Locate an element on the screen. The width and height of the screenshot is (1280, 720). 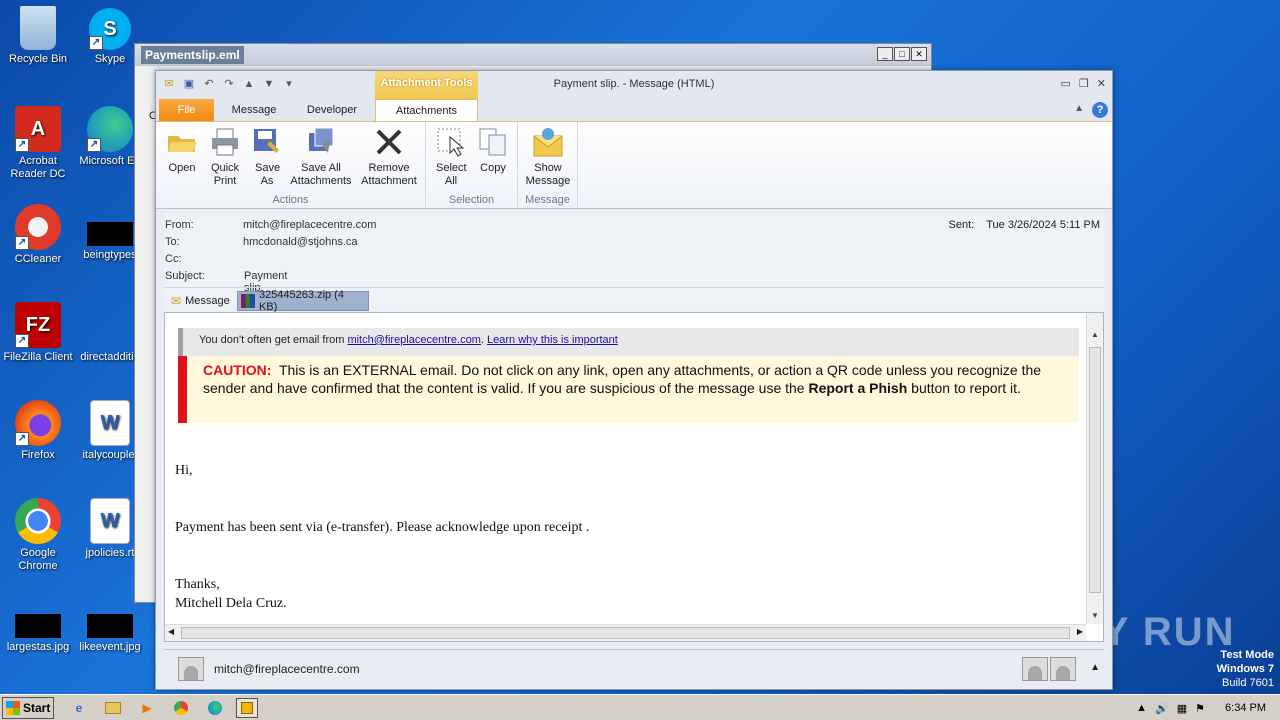
winrar-archive-icon is located at coordinates (248, 301).